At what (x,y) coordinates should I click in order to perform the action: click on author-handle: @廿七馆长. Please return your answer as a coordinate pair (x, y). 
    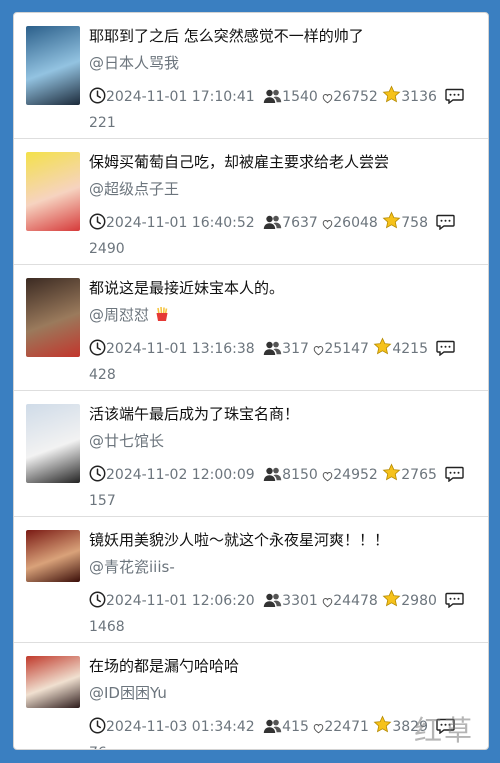
    Looking at the image, I should click on (126, 440).